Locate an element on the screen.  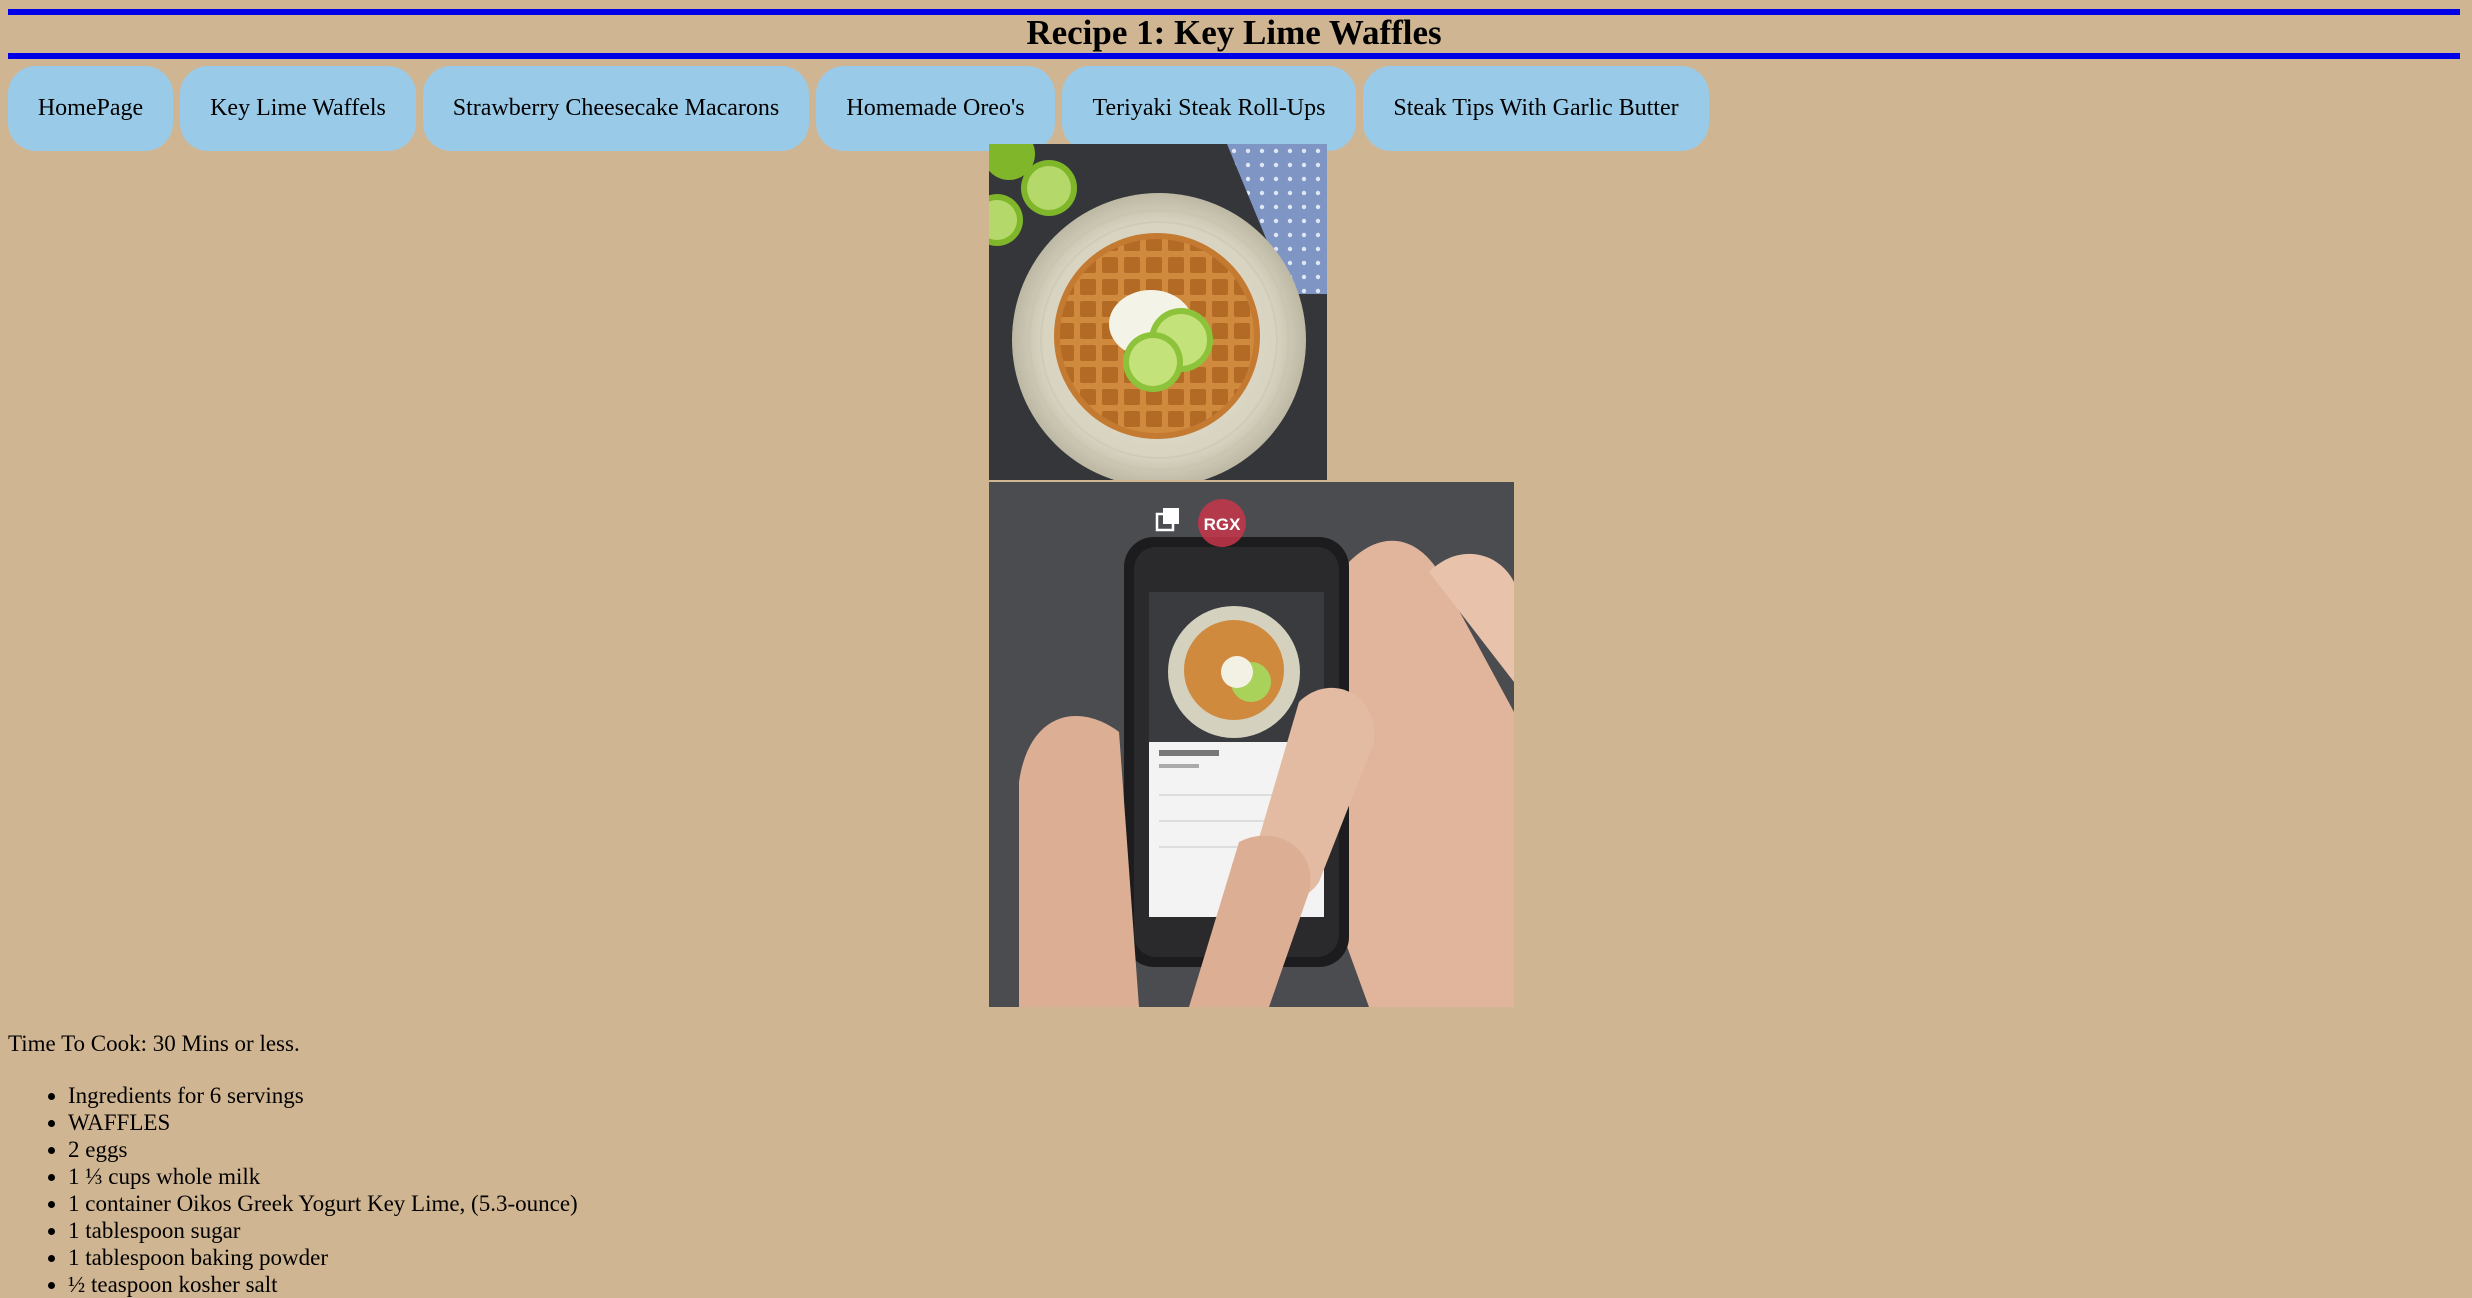
list-item: 1 tablespoon baking powder is located at coordinates (323, 1257).